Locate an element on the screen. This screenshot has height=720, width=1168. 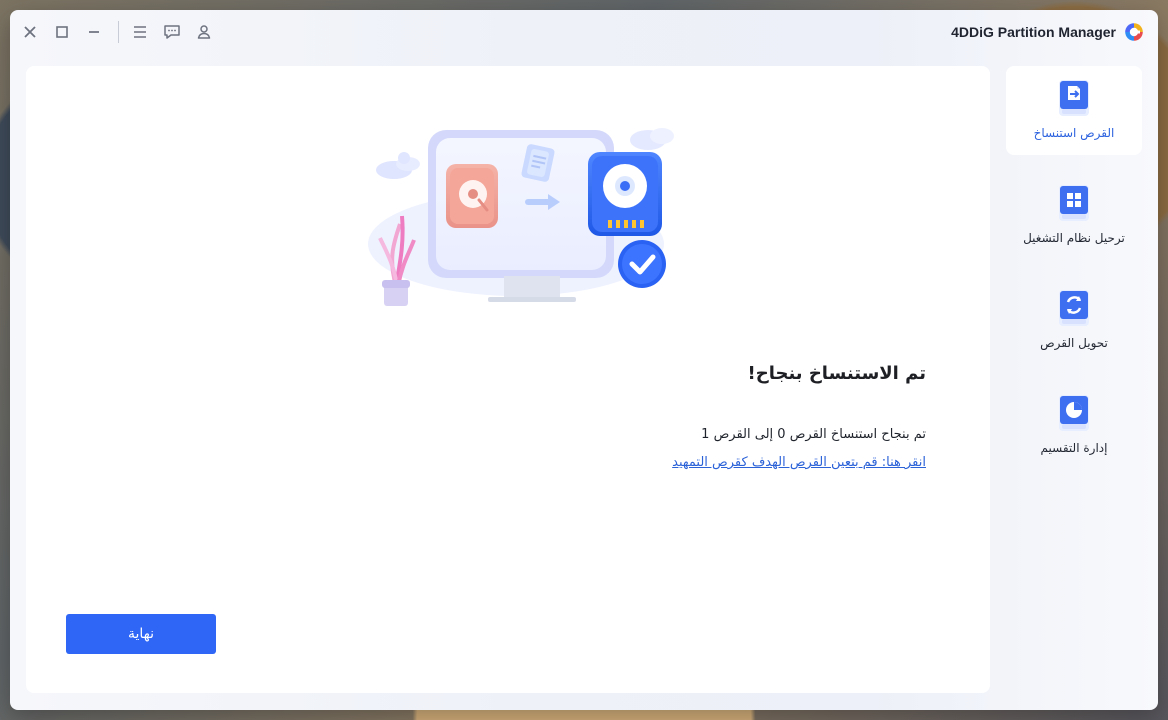
menu-button is located at coordinates (140, 32).